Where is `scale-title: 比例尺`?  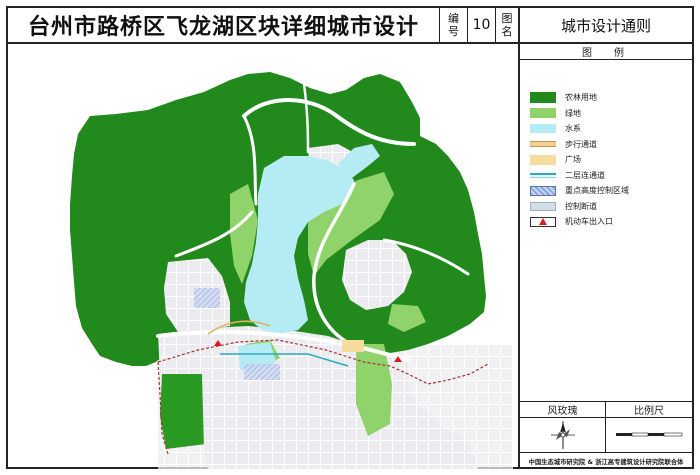 scale-title: 比例尺 is located at coordinates (649, 410).